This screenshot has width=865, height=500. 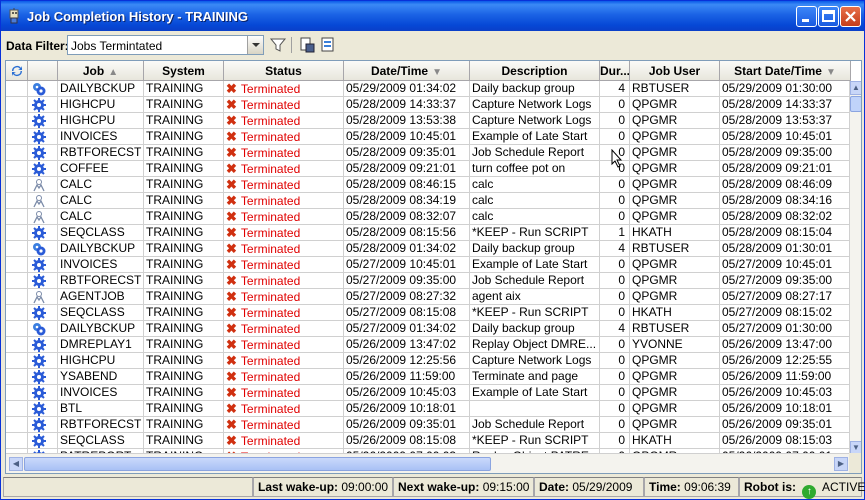 I want to click on cell-description: Job Schedule Report, so click(x=535, y=425).